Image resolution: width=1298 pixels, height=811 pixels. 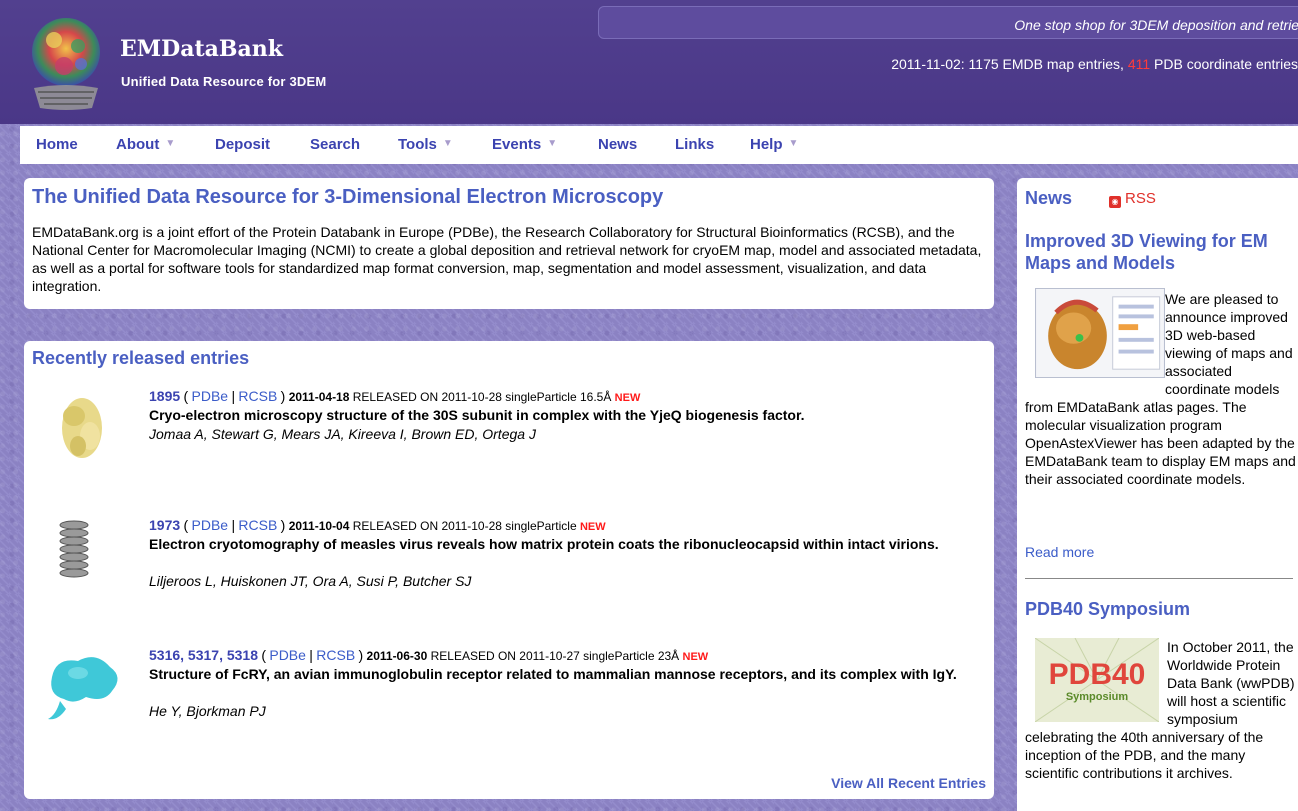 What do you see at coordinates (1160, 609) in the screenshot?
I see `story-title-pdb40: PDB40 Symposium` at bounding box center [1160, 609].